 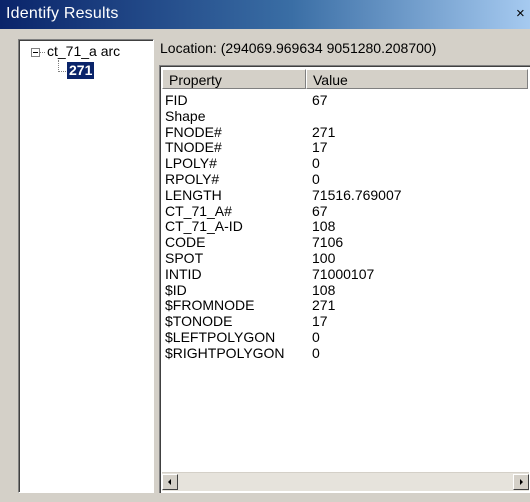 I want to click on cell-value: 71000107, so click(x=343, y=273).